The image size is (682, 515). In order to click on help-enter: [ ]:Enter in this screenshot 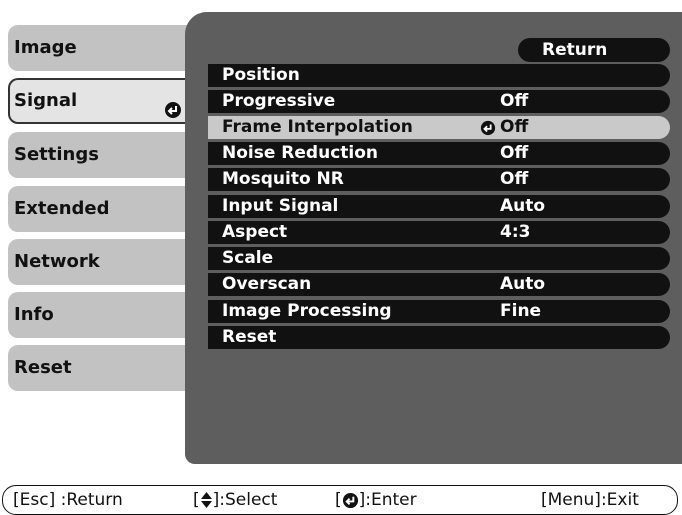, I will do `click(376, 500)`.